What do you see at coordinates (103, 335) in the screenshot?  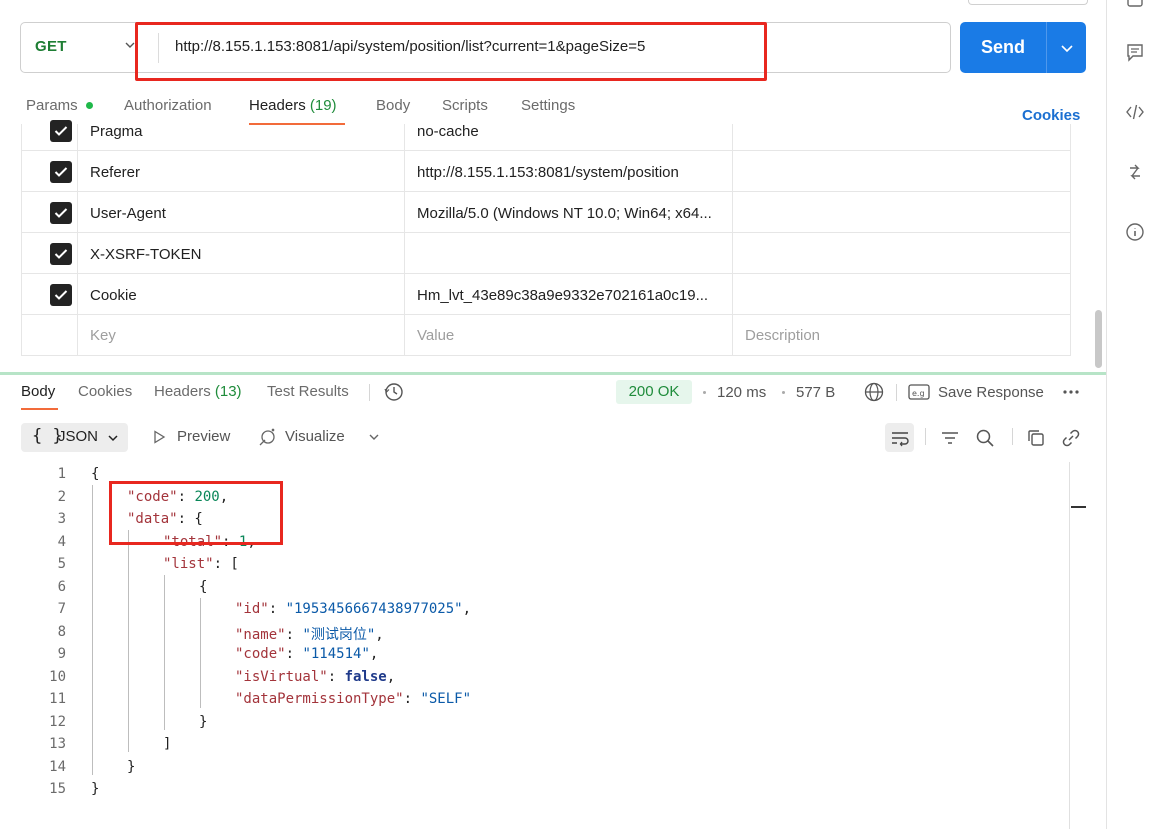 I see `key-placeholder: Key` at bounding box center [103, 335].